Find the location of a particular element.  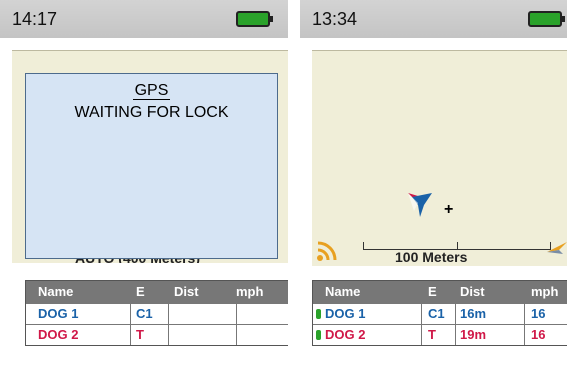

table-row: DOG 1 C1 is located at coordinates (157, 313).